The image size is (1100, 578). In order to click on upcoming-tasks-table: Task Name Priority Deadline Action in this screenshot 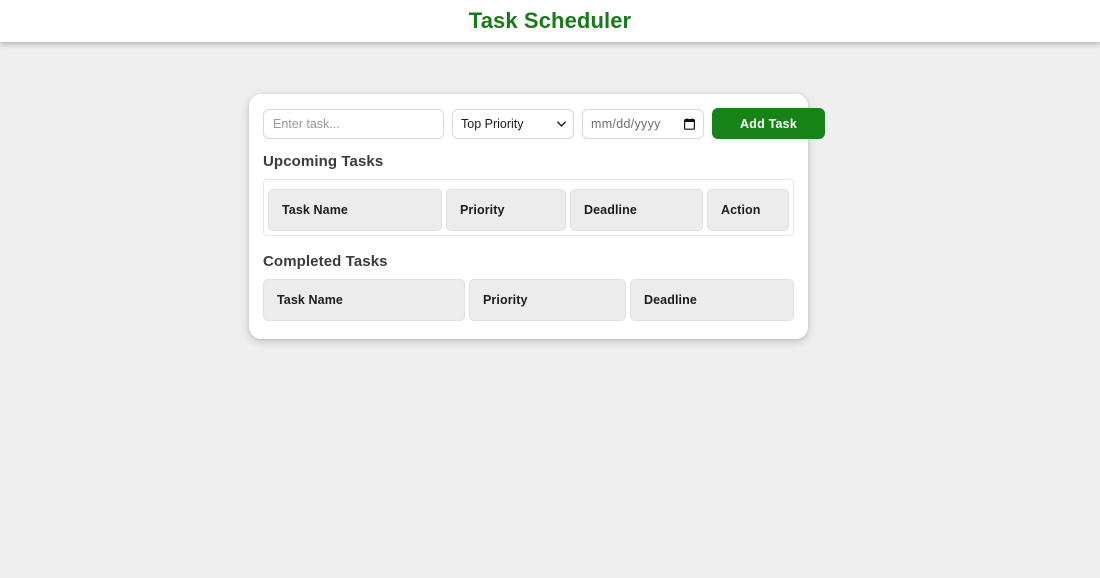, I will do `click(528, 207)`.